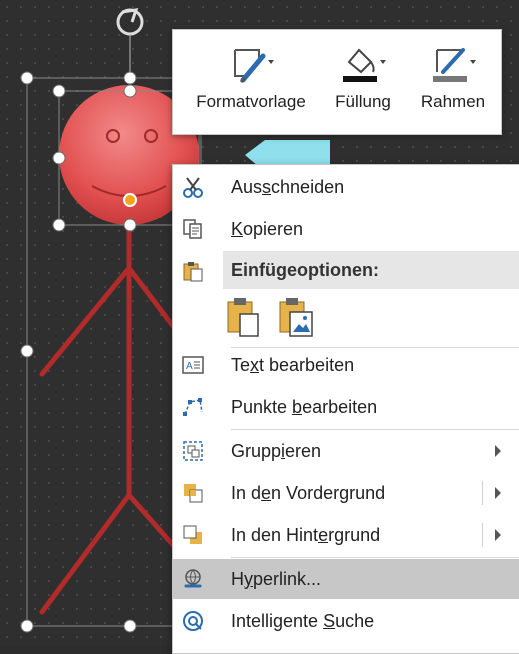 Image resolution: width=519 pixels, height=654 pixels. What do you see at coordinates (453, 101) in the screenshot?
I see `outline-label: Rahmen` at bounding box center [453, 101].